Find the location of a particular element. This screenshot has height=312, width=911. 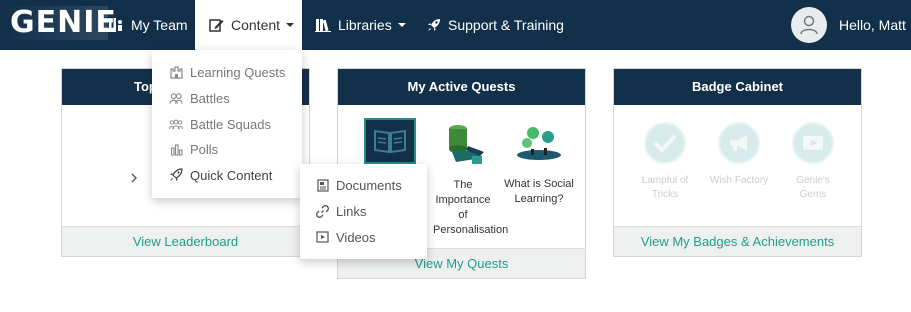

quest-card: The Importance of Personalisation is located at coordinates (471, 180).